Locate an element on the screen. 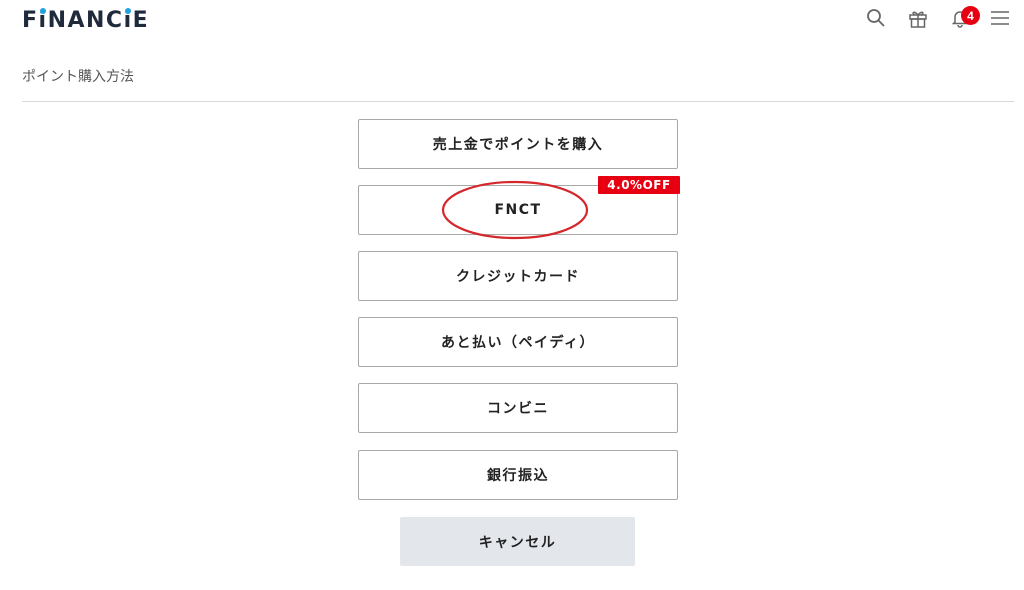 This screenshot has width=1024, height=590. gift-icon is located at coordinates (918, 18).